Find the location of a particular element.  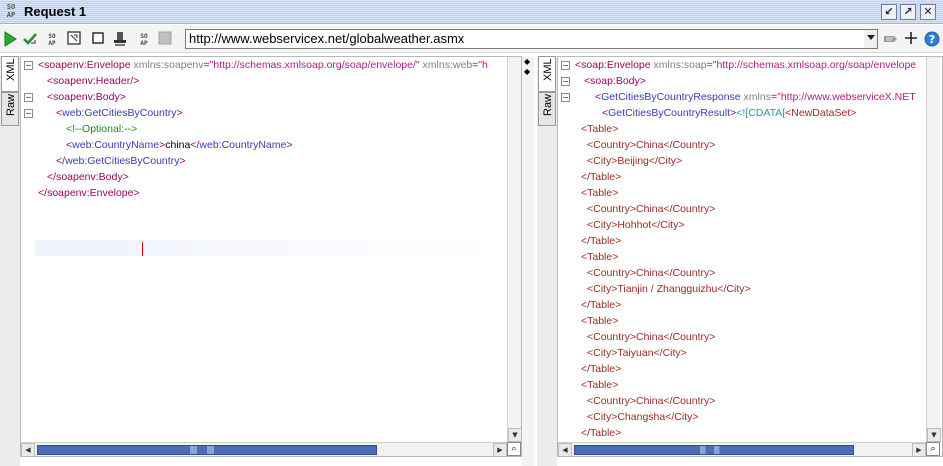

fullscreen-button is located at coordinates (74, 39).